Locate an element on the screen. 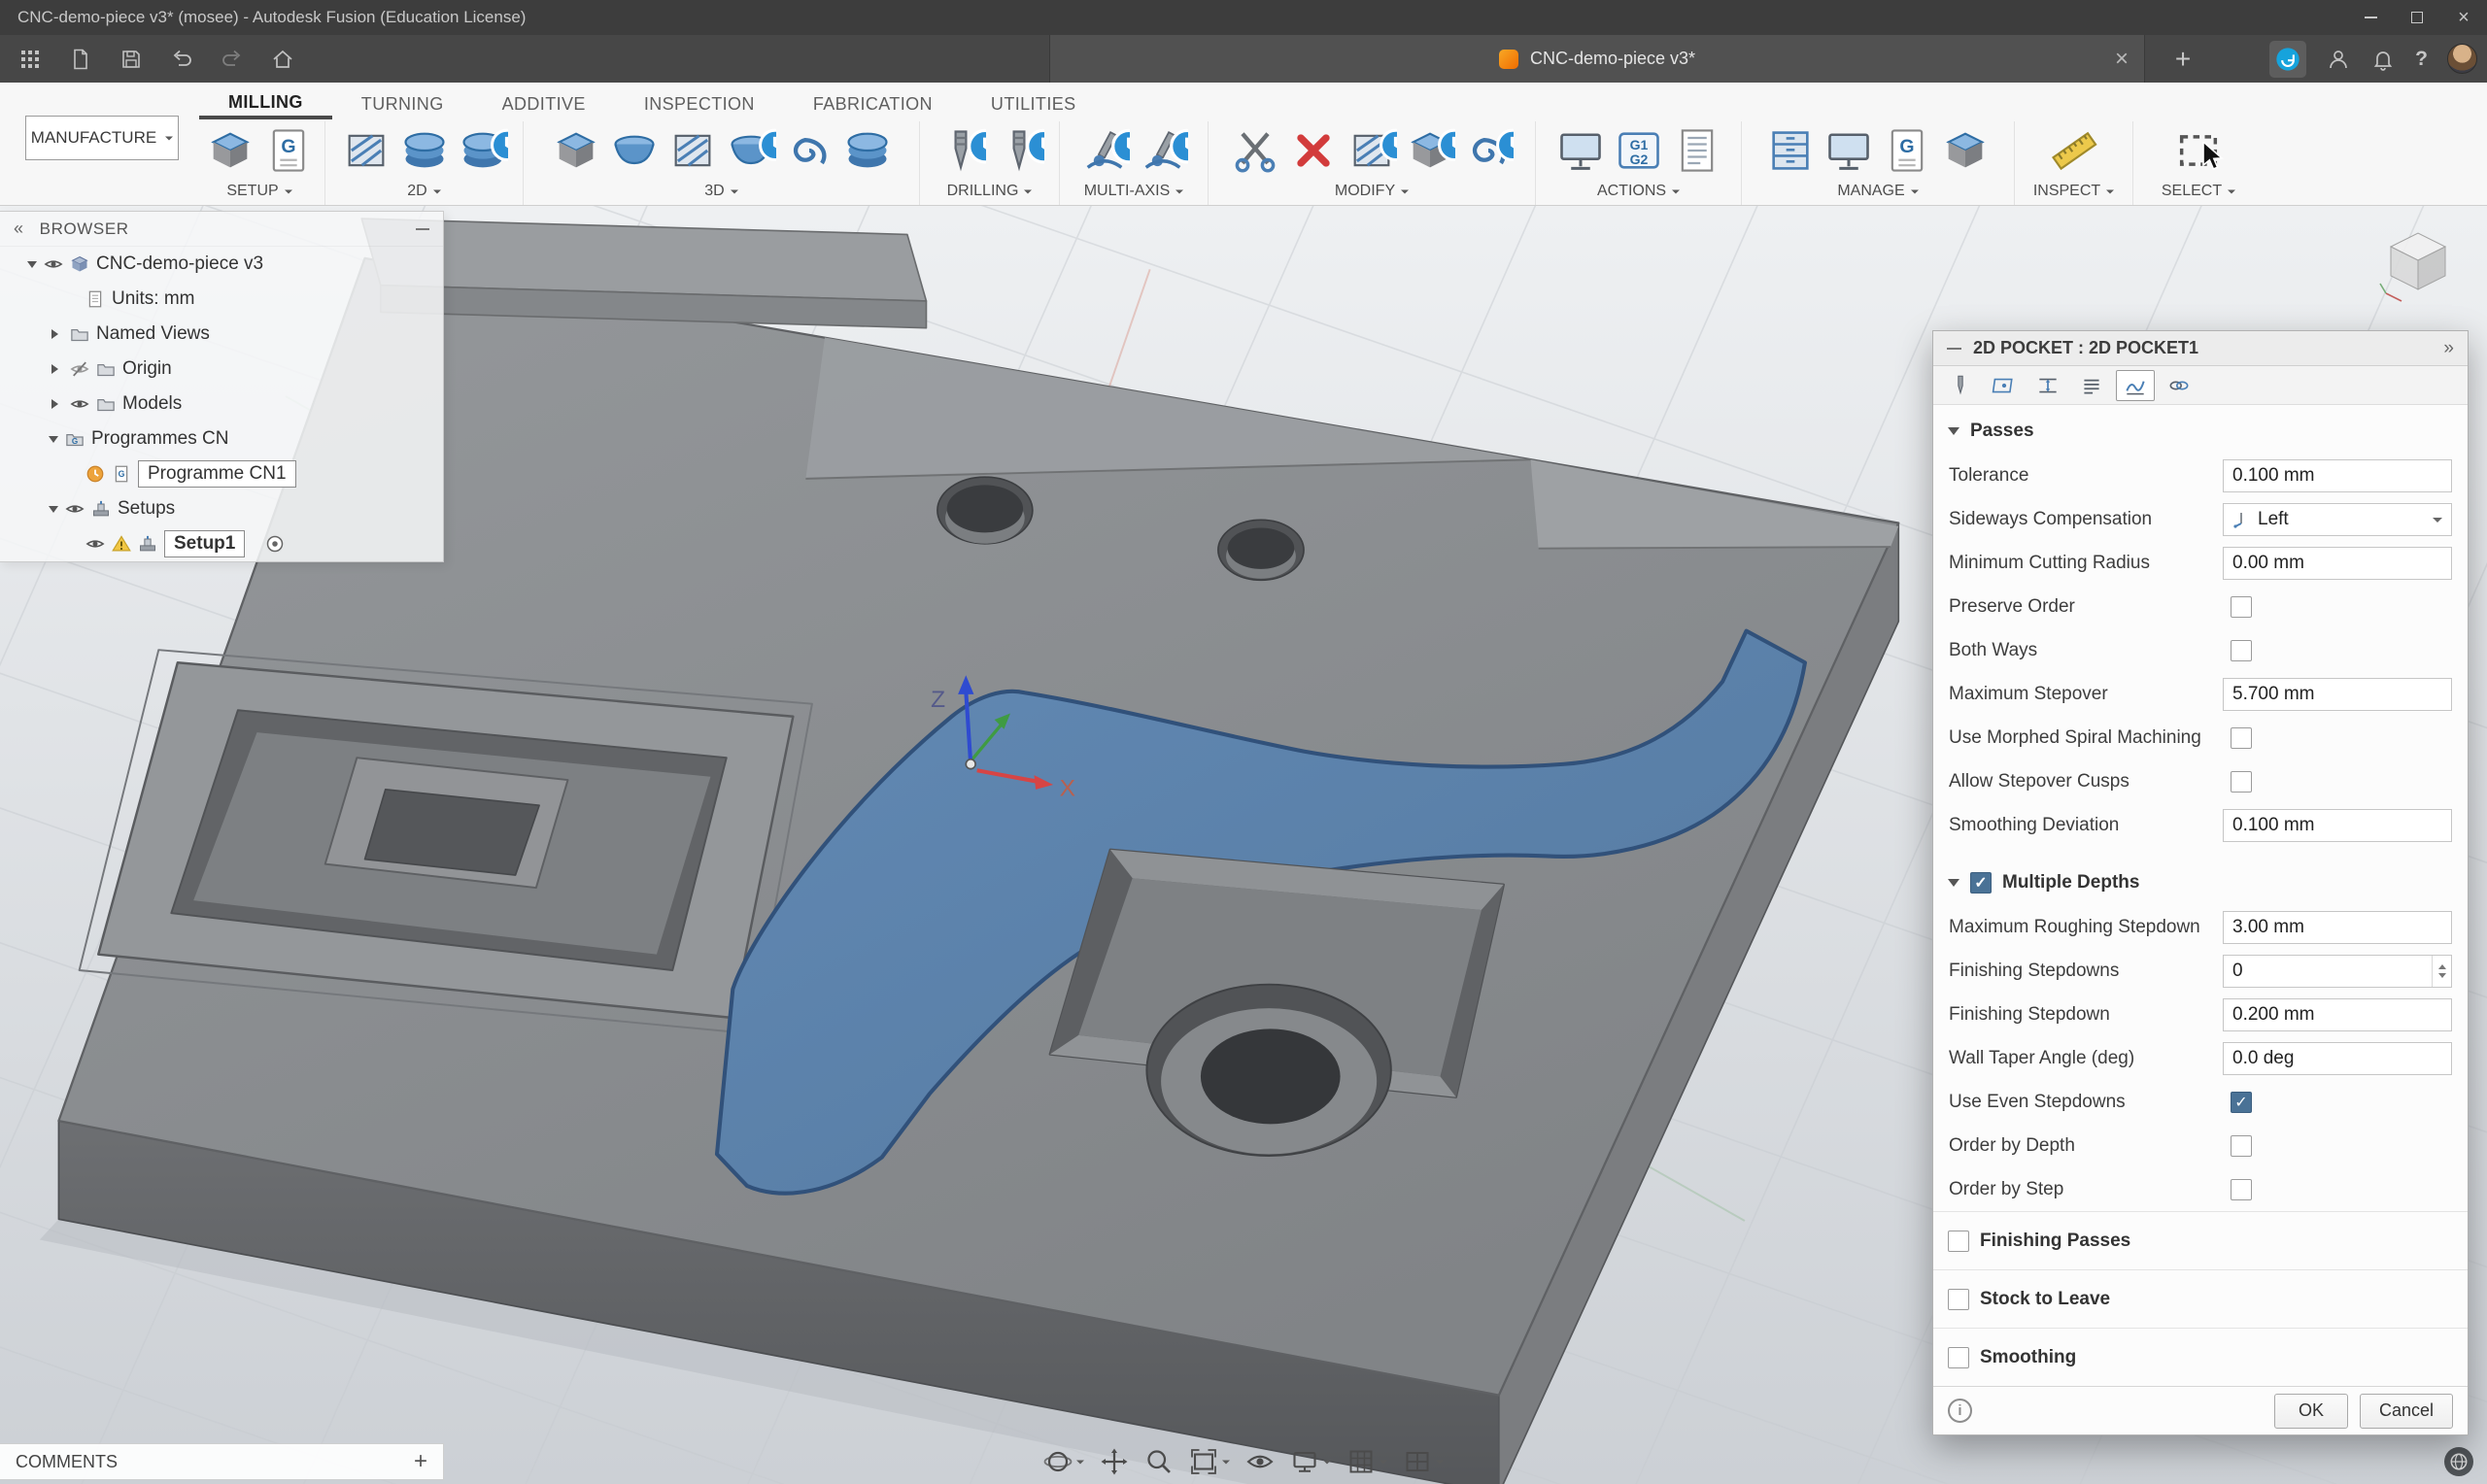 This screenshot has height=1484, width=2487. tree-item-units: Units: mm is located at coordinates (221, 299).